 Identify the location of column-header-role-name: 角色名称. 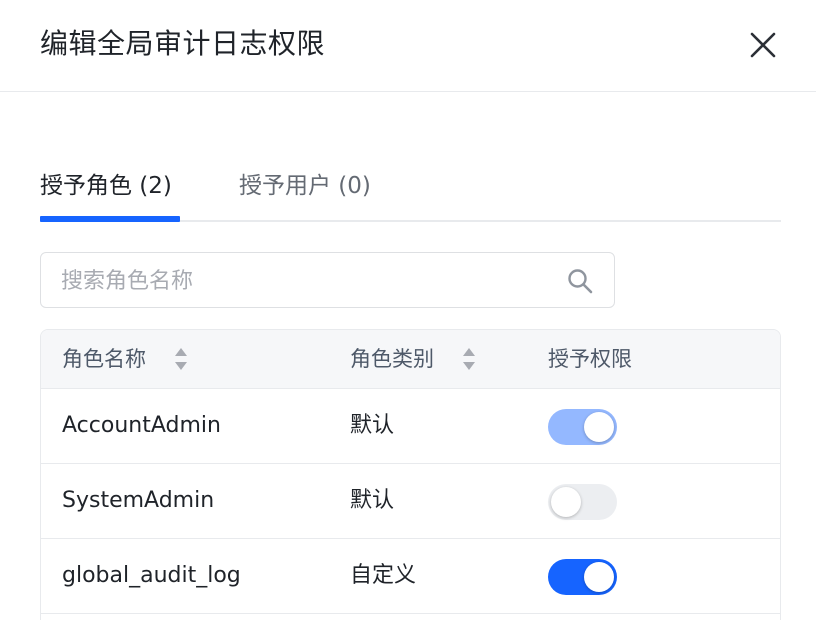
(104, 359).